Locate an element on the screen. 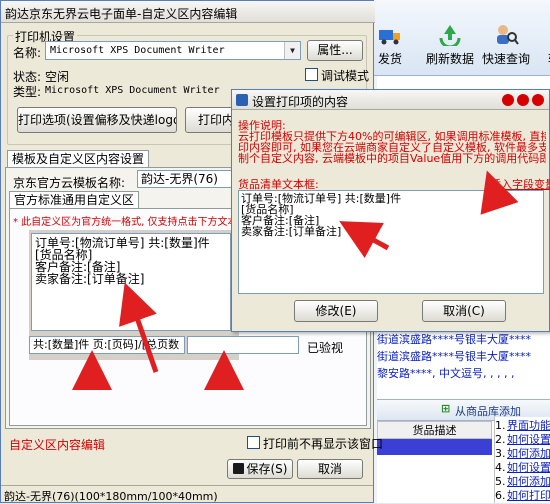  close-icon is located at coordinates (538, 100).